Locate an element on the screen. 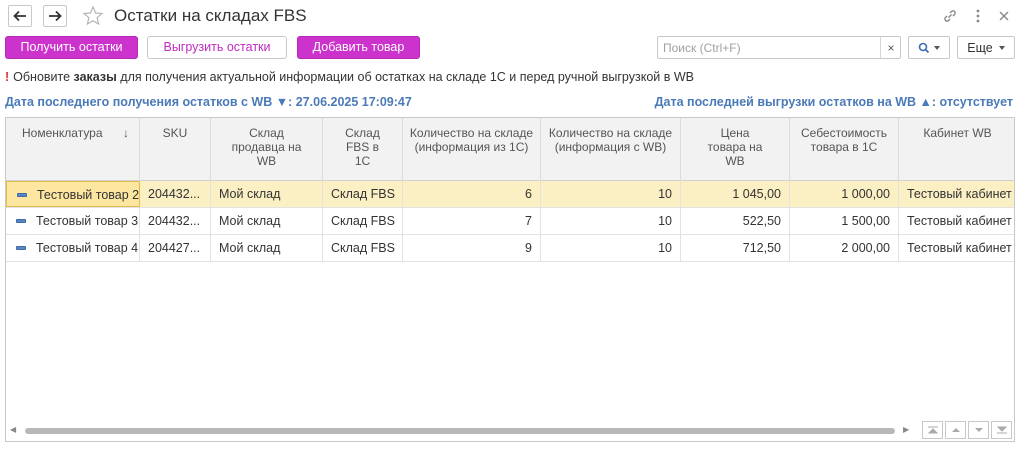 The image size is (1024, 451). search-input is located at coordinates (769, 47).